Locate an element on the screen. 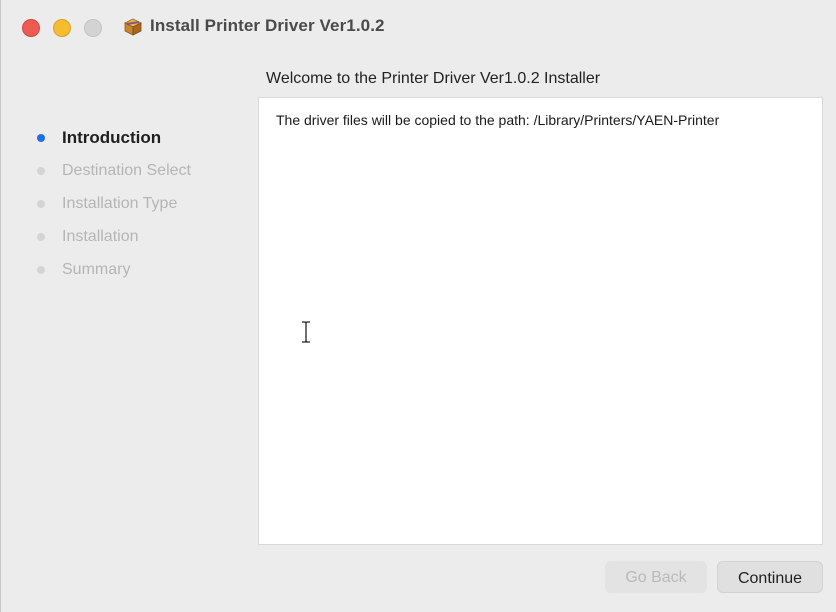 This screenshot has width=836, height=612. window-title: Install Printer Driver Ver1.0.2 is located at coordinates (267, 25).